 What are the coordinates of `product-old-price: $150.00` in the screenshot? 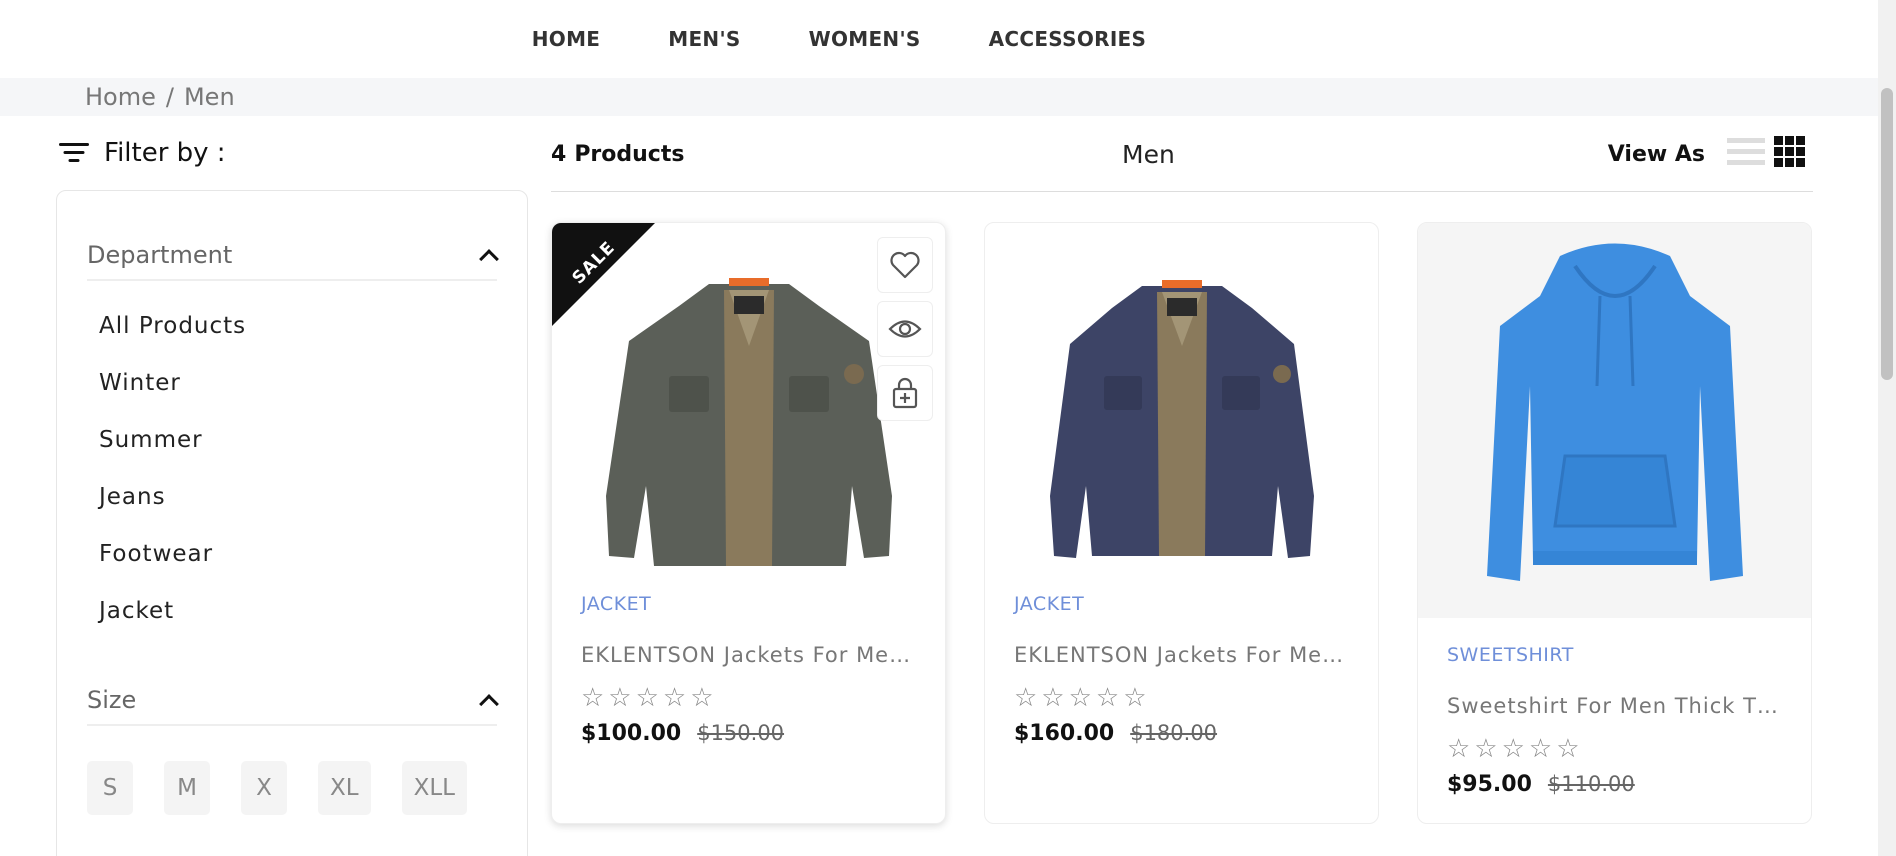 It's located at (741, 733).